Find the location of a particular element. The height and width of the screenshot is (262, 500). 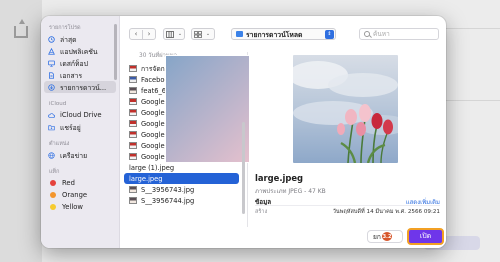

search-field: ค้นหา is located at coordinates (399, 34).